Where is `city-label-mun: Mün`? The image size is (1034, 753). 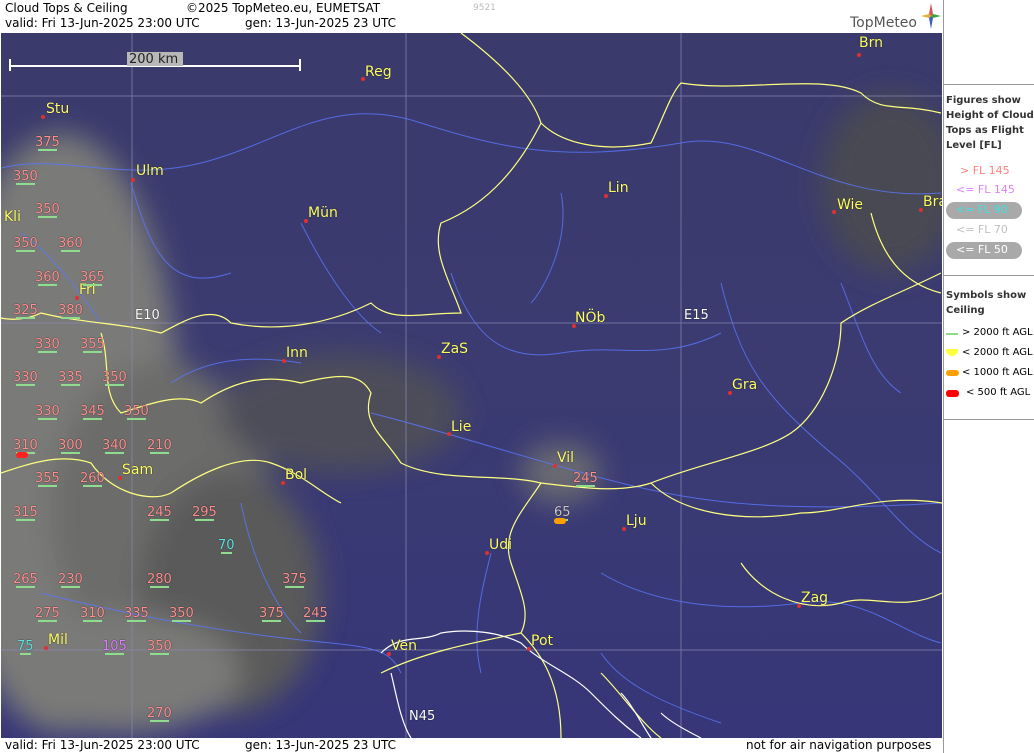 city-label-mun: Mün is located at coordinates (323, 213).